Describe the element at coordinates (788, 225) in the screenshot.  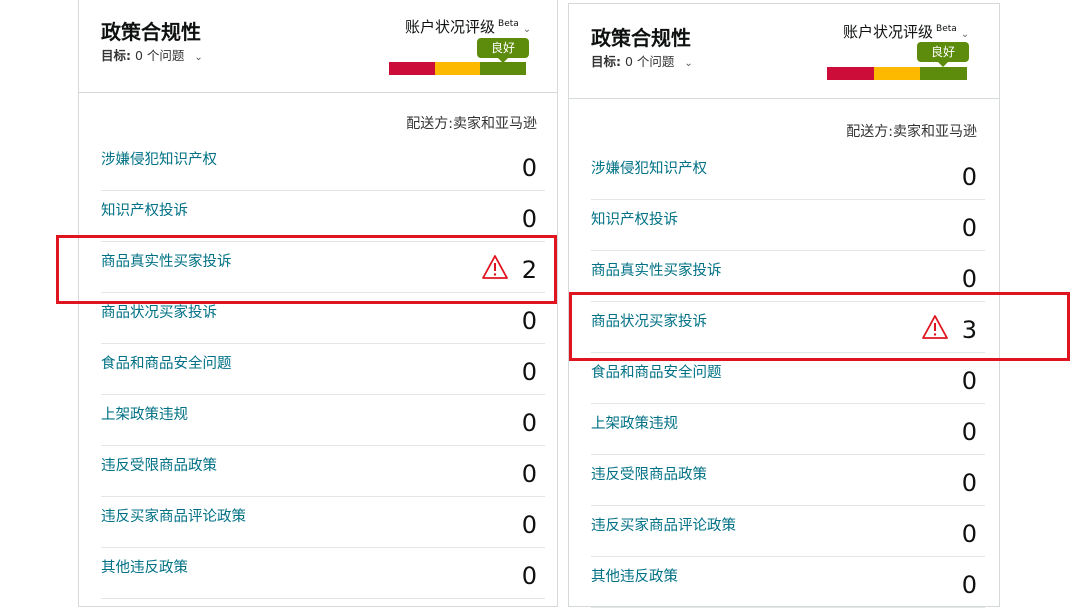
I see `metric-row: 知识产权投诉 0` at that location.